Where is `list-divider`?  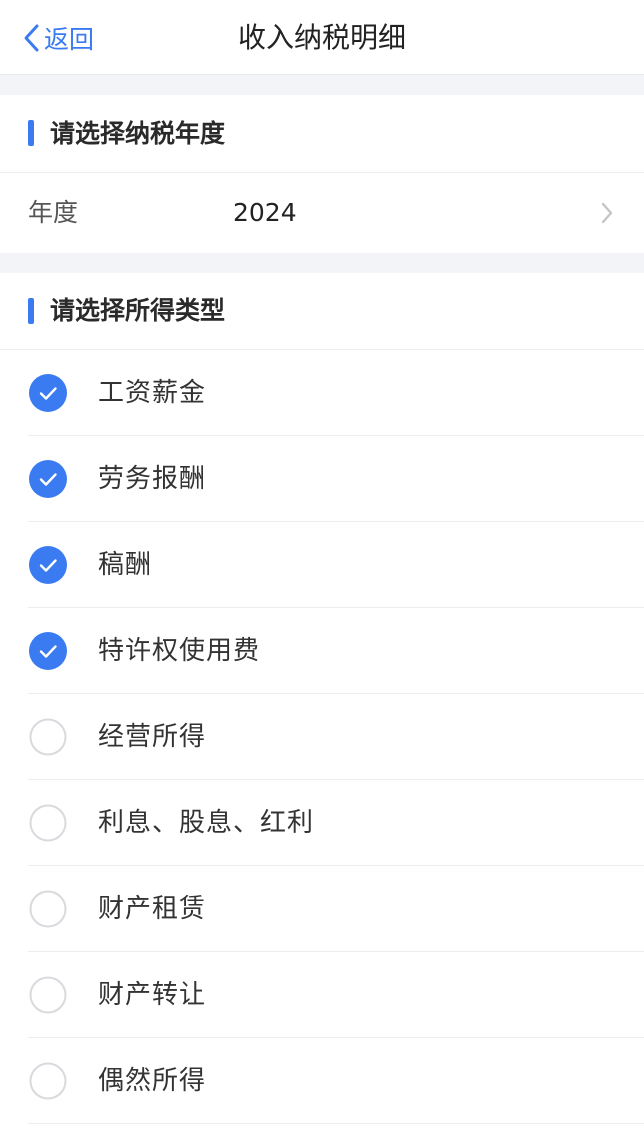 list-divider is located at coordinates (336, 1123).